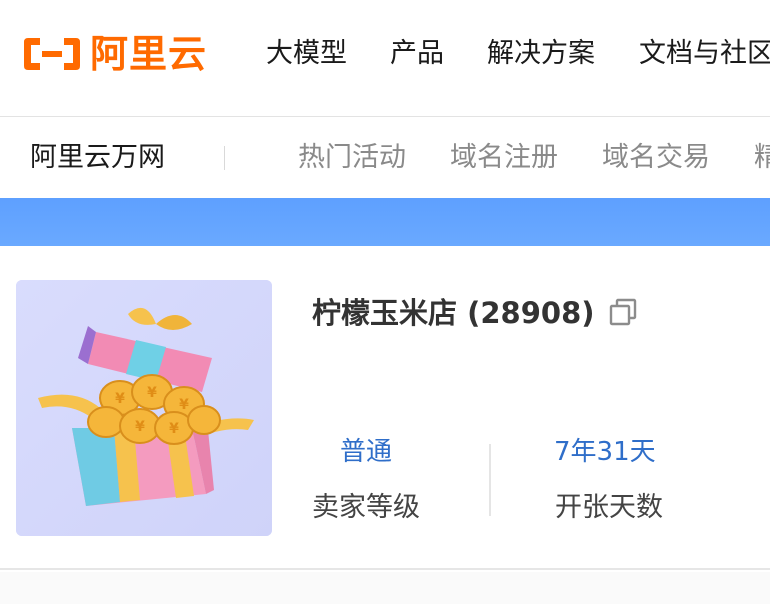 The width and height of the screenshot is (770, 604). I want to click on aliyun-logo-icon, so click(52, 54).